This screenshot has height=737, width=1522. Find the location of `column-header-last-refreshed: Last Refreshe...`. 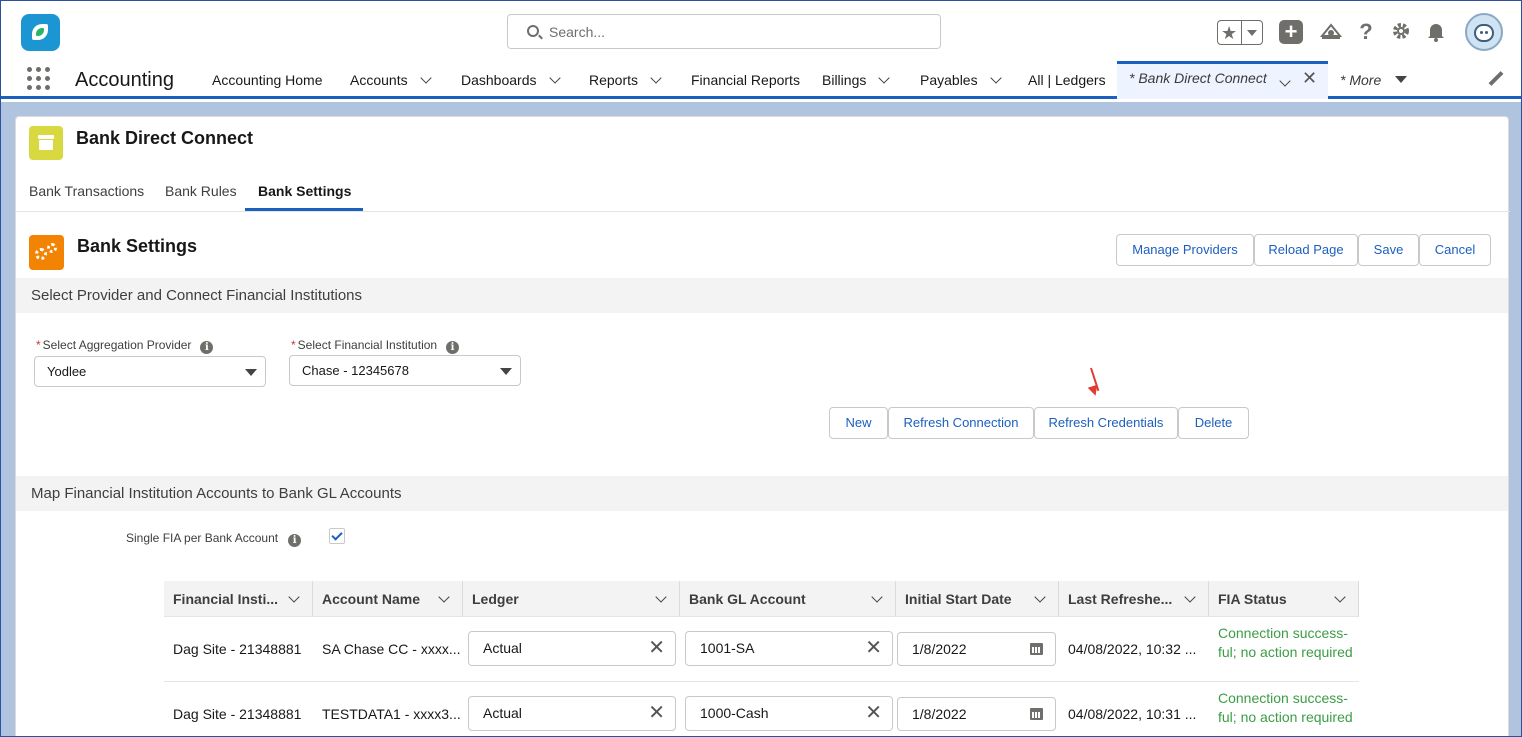

column-header-last-refreshed: Last Refreshe... is located at coordinates (1134, 599).